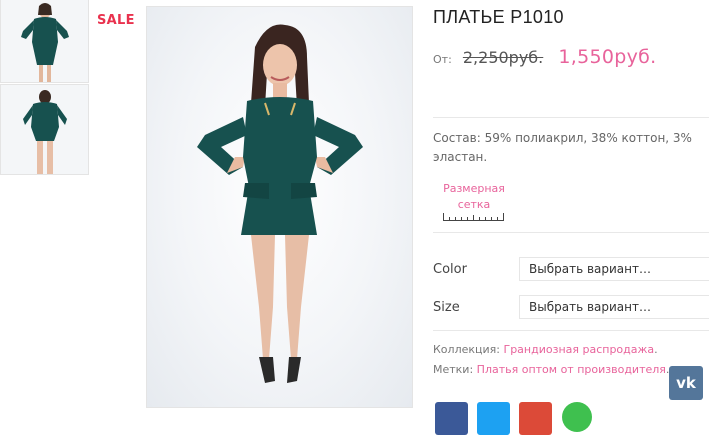 The height and width of the screenshot is (435, 709). What do you see at coordinates (453, 369) in the screenshot?
I see `tags-label: Метки:` at bounding box center [453, 369].